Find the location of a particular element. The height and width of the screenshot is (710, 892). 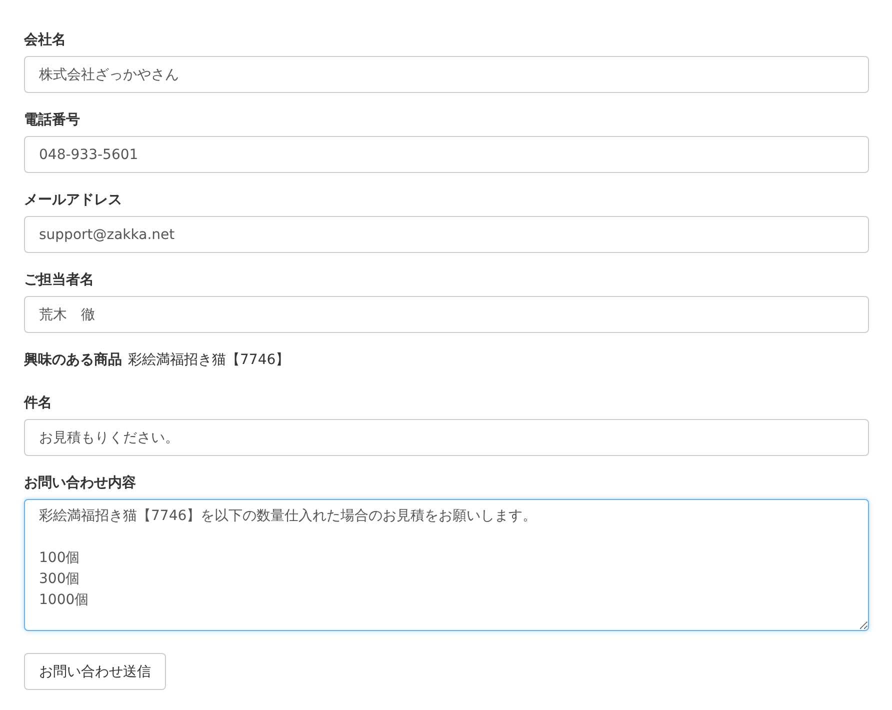

field-label: メールアドレス is located at coordinates (73, 200).